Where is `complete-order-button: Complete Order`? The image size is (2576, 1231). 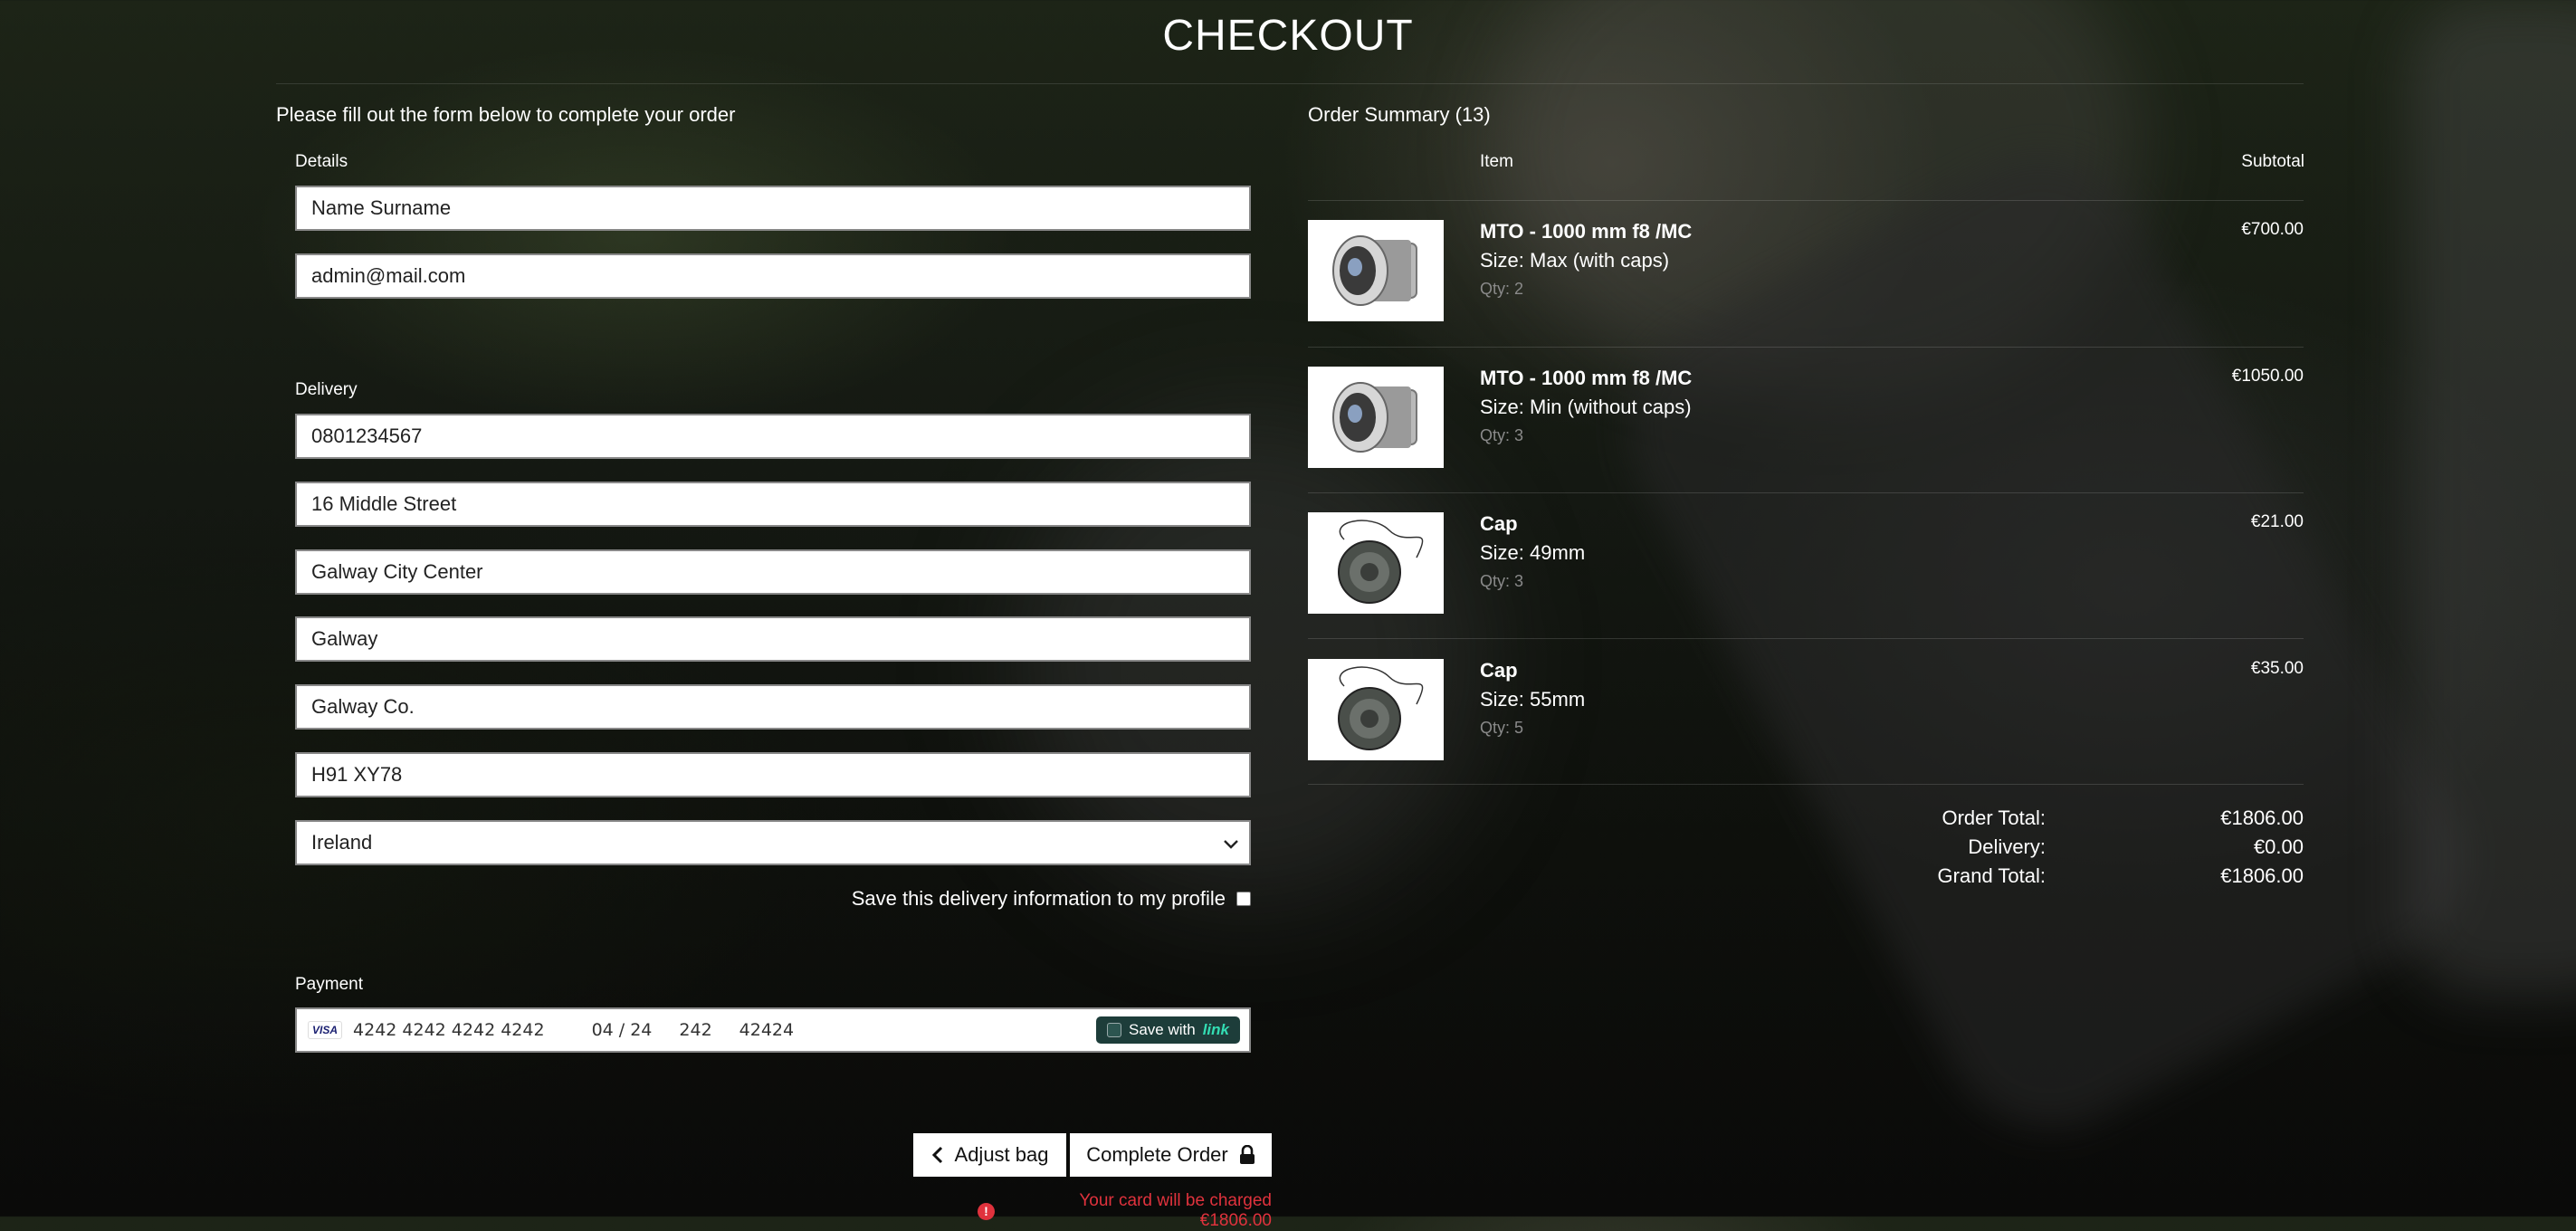
complete-order-button: Complete Order is located at coordinates (1171, 1155).